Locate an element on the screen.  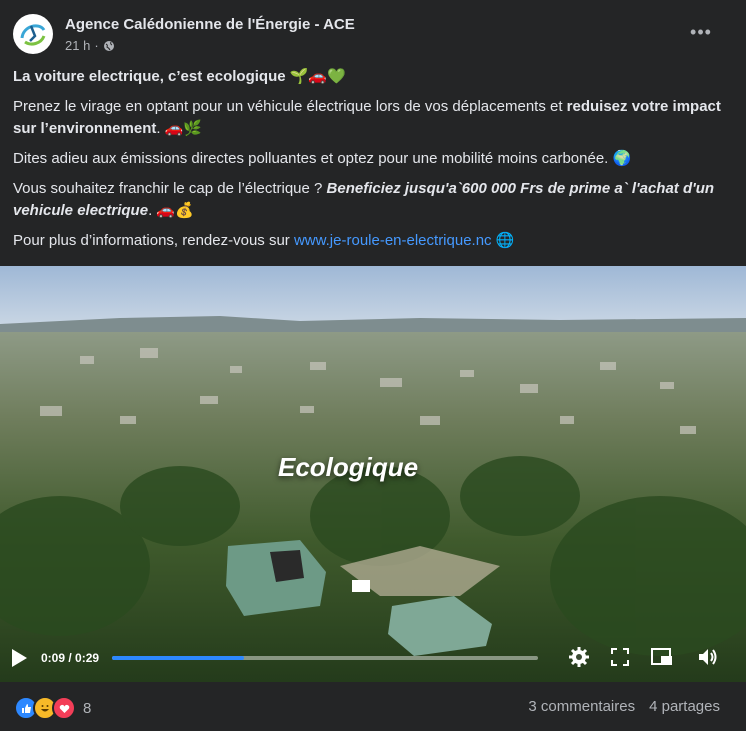
page-avatar is located at coordinates (33, 34).